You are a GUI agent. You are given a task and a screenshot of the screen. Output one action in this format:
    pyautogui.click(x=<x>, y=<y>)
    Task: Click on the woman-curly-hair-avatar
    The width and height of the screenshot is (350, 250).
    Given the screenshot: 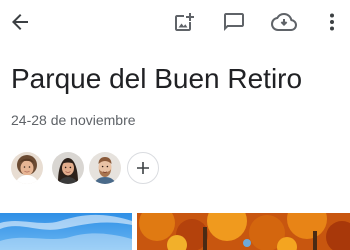 What is the action you would take?
    pyautogui.click(x=27, y=168)
    